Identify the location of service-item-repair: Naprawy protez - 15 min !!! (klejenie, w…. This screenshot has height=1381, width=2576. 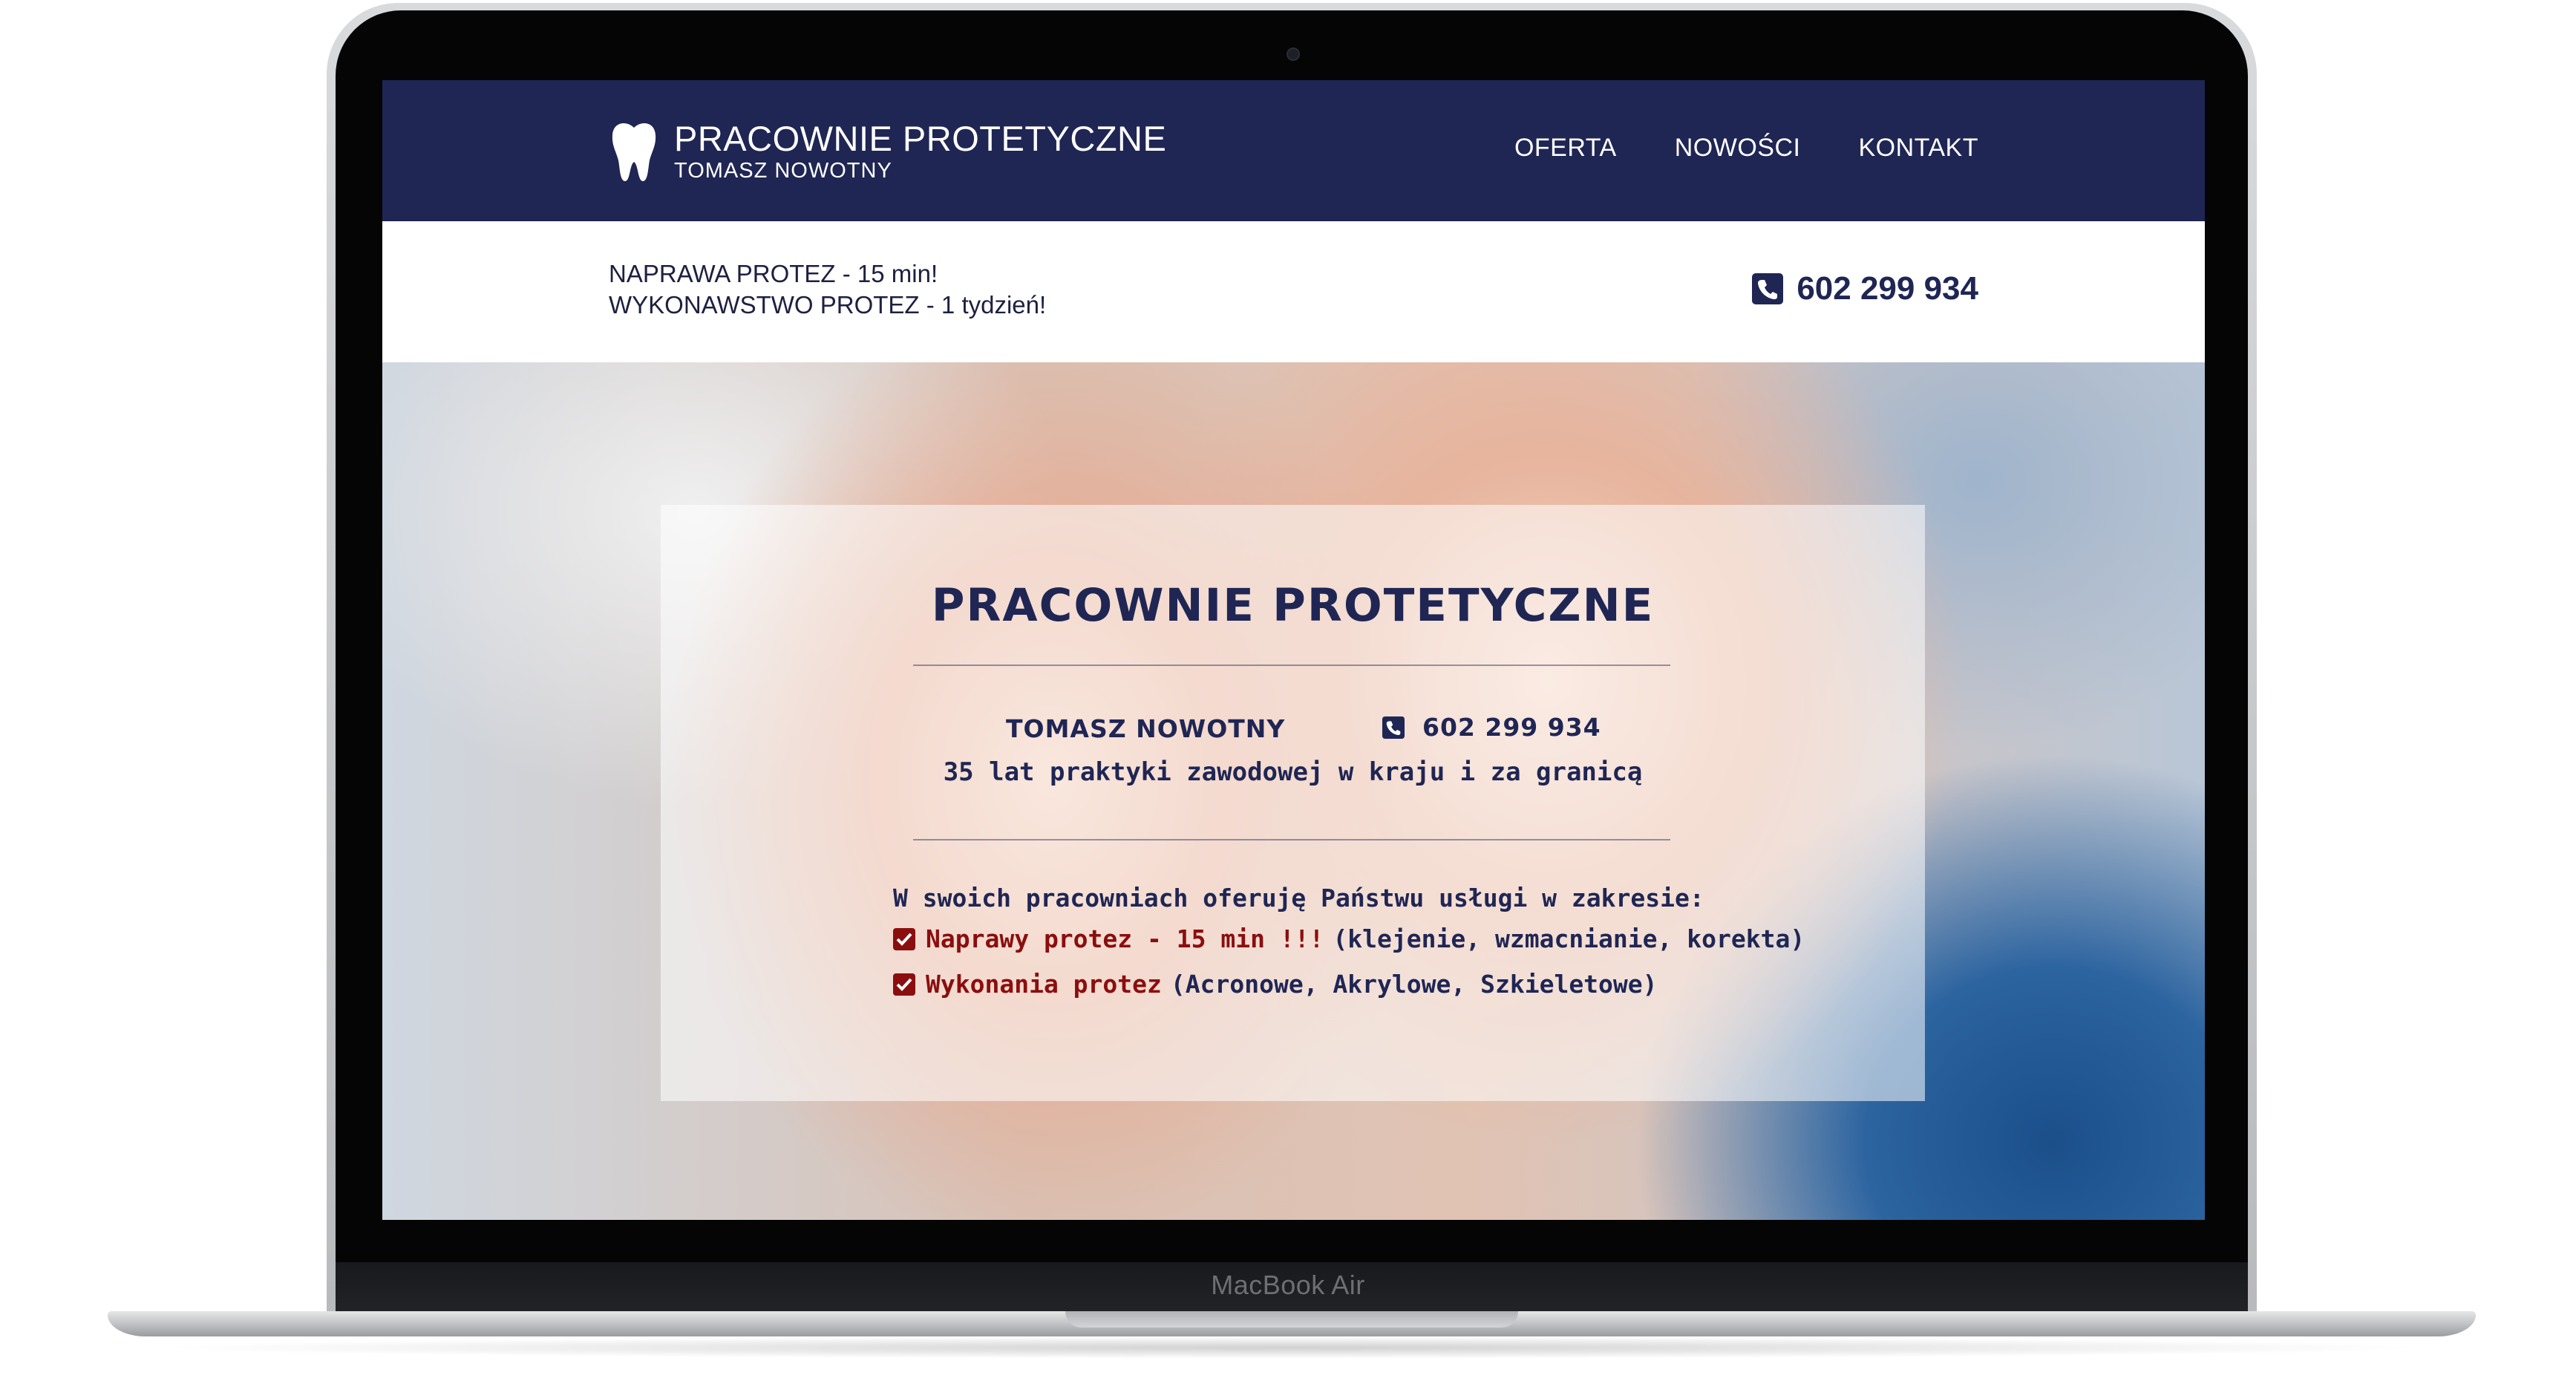
(1349, 938).